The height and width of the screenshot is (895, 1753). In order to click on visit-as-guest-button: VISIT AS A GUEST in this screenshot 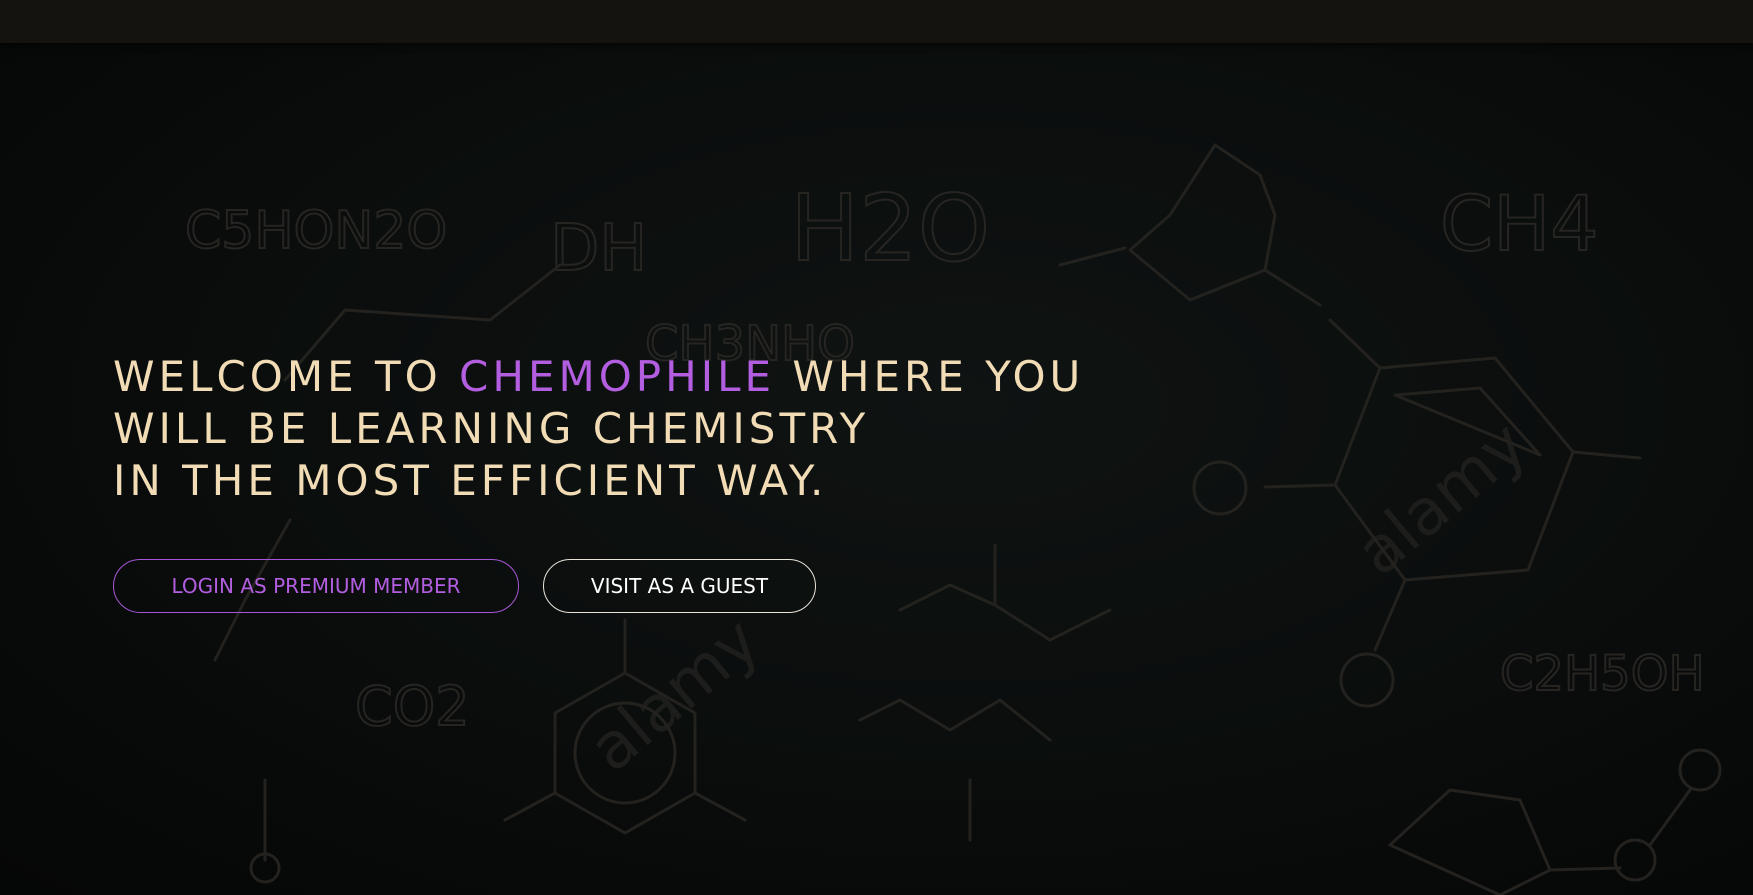, I will do `click(679, 586)`.